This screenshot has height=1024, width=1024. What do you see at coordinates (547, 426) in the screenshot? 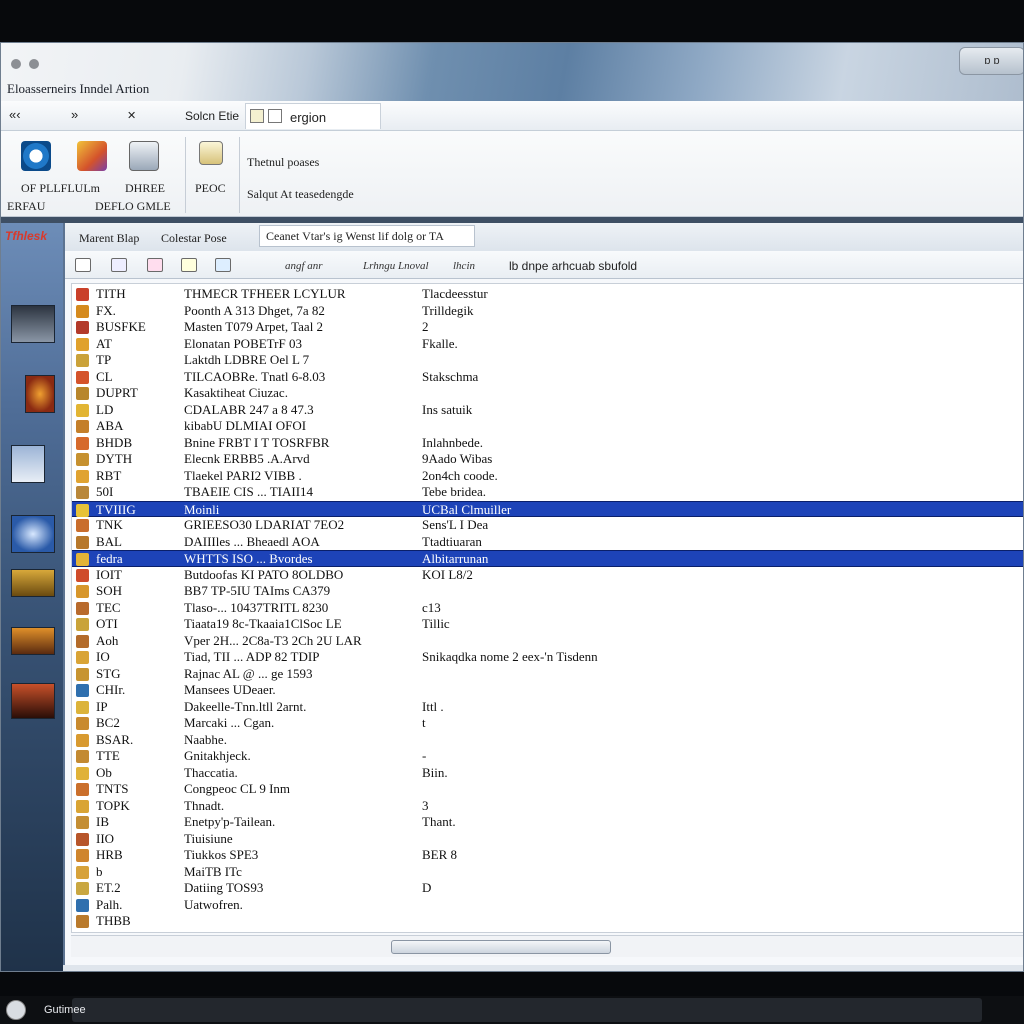
I see `list-item: ABA kibabU DLMIAI OFOI` at bounding box center [547, 426].